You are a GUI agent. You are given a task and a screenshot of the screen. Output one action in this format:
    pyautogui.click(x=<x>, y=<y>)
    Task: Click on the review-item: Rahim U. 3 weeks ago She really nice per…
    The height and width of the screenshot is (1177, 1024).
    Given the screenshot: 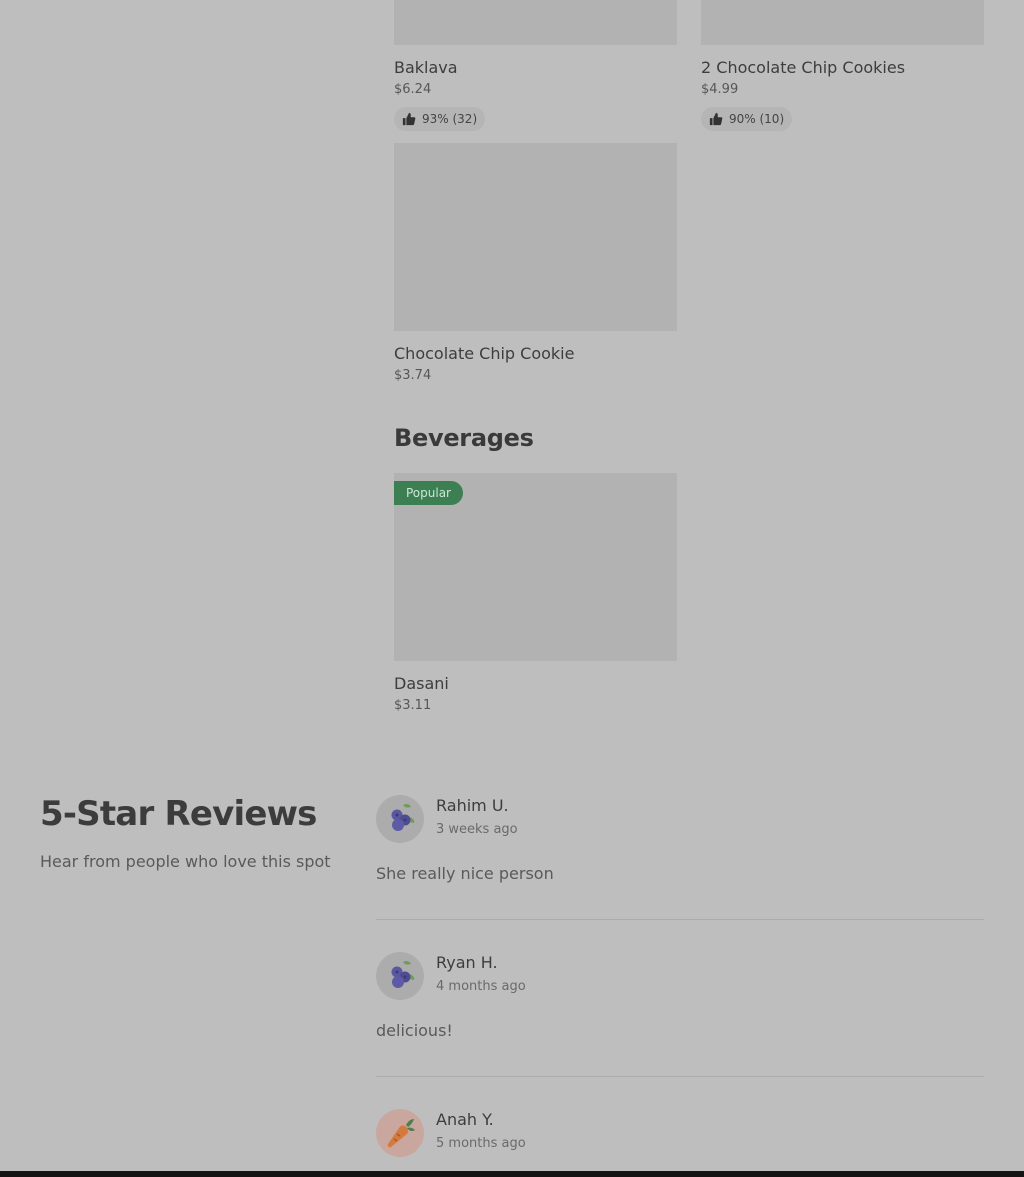 What is the action you would take?
    pyautogui.click(x=680, y=845)
    